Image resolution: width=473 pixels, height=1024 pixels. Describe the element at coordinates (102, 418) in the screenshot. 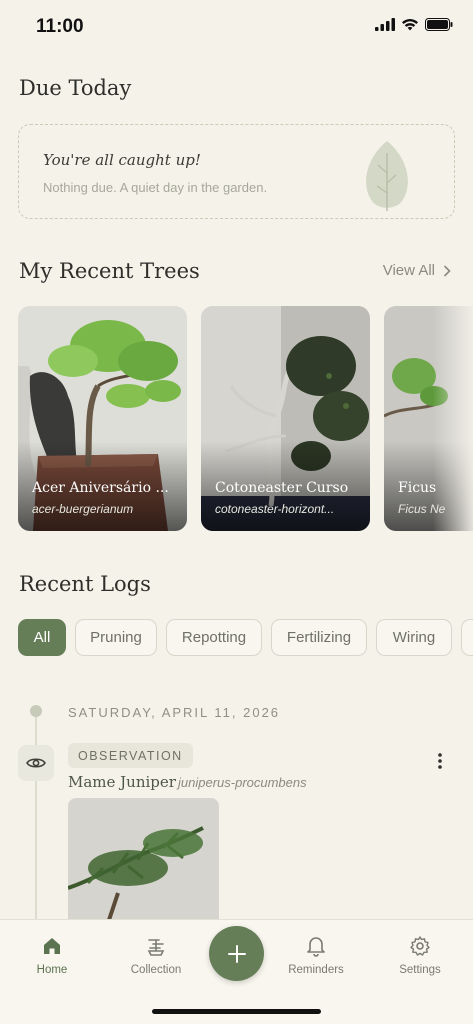

I see `tree-card: Acer Aniversário ... acer-buergerianum` at that location.